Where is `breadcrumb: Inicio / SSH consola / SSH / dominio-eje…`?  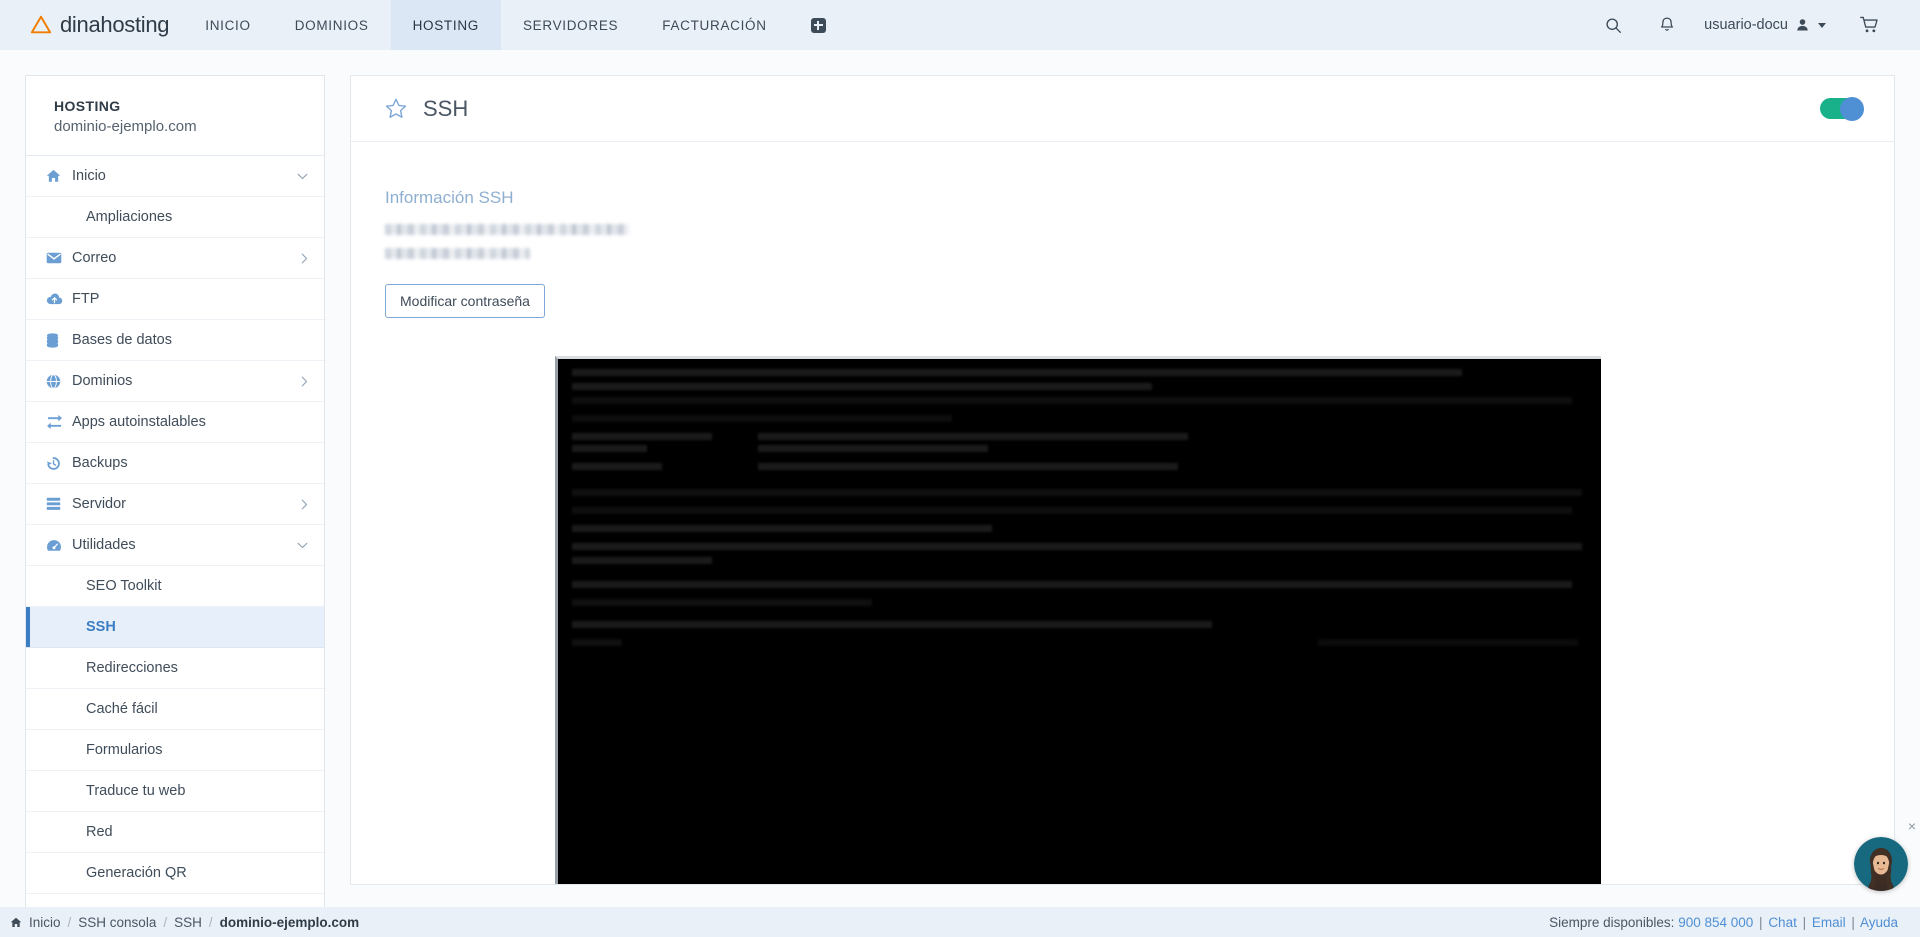 breadcrumb: Inicio / SSH consola / SSH / dominio-eje… is located at coordinates (179, 922).